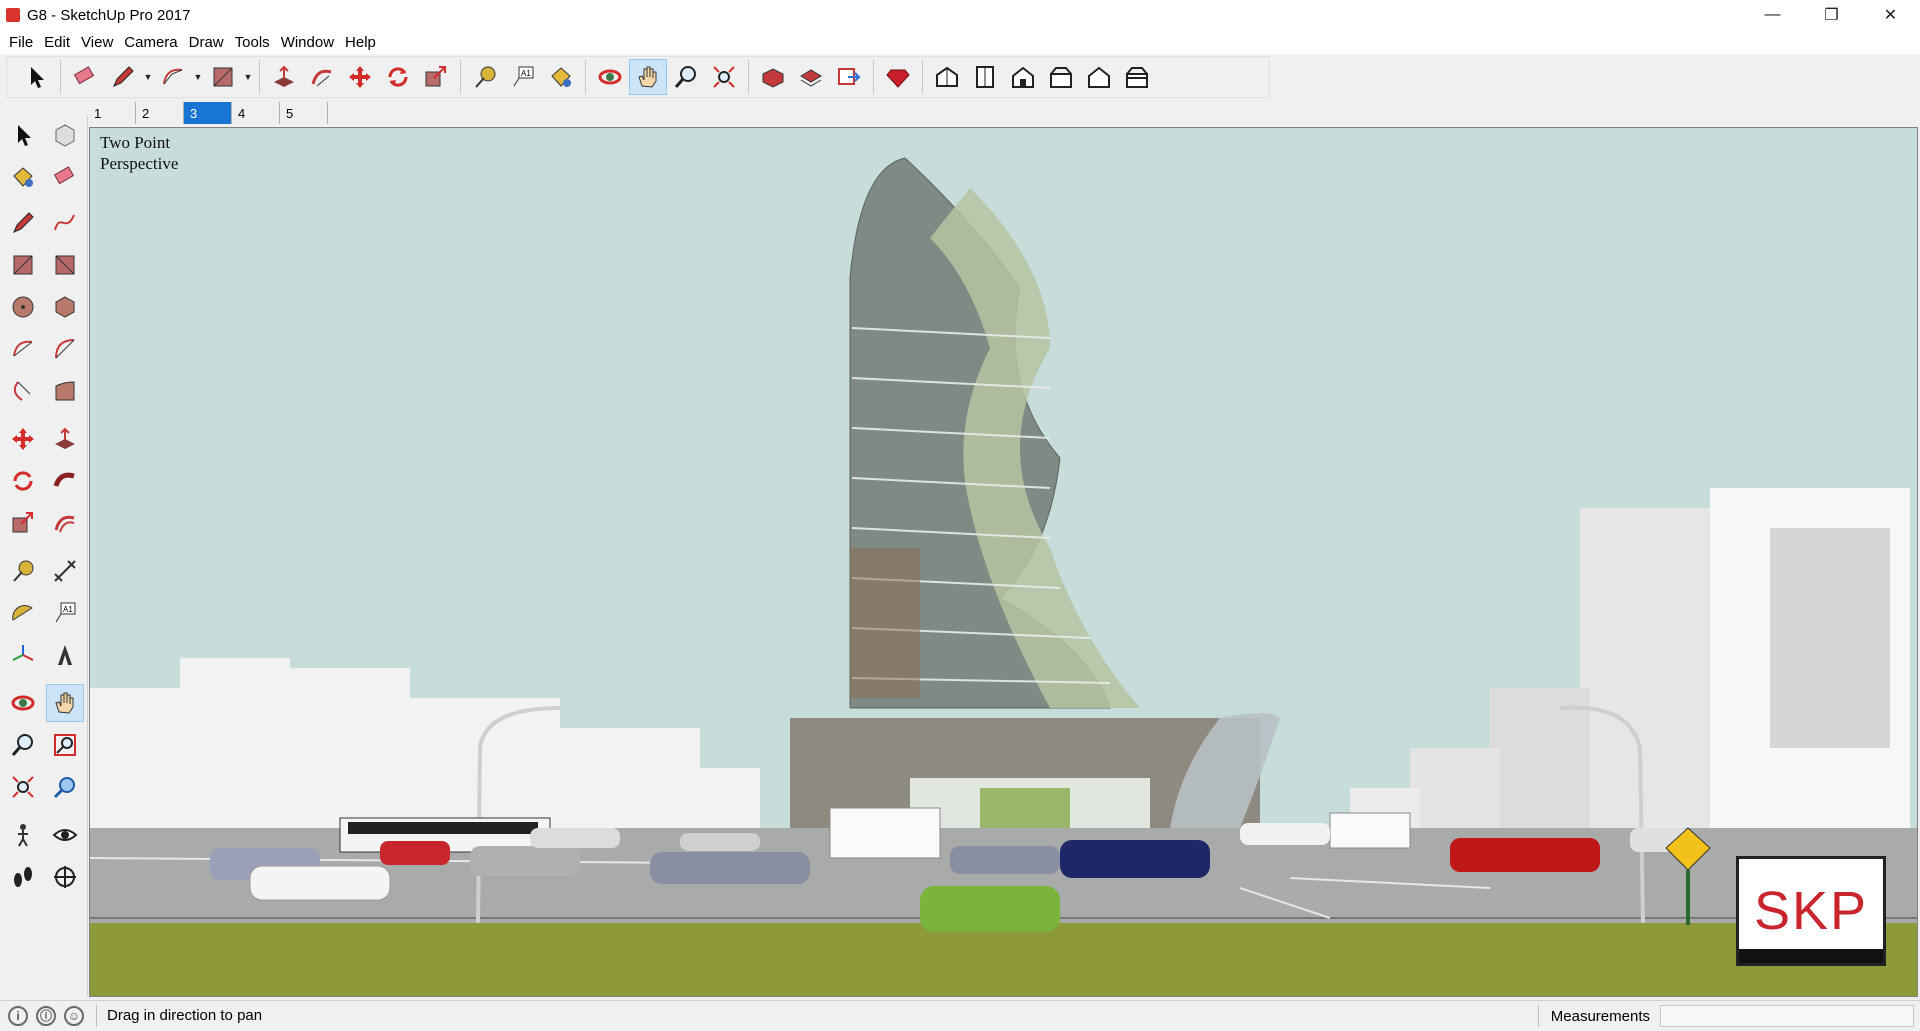 The image size is (1920, 1031). Describe the element at coordinates (65, 265) in the screenshot. I see `rotated-rectangle-tool-button` at that location.